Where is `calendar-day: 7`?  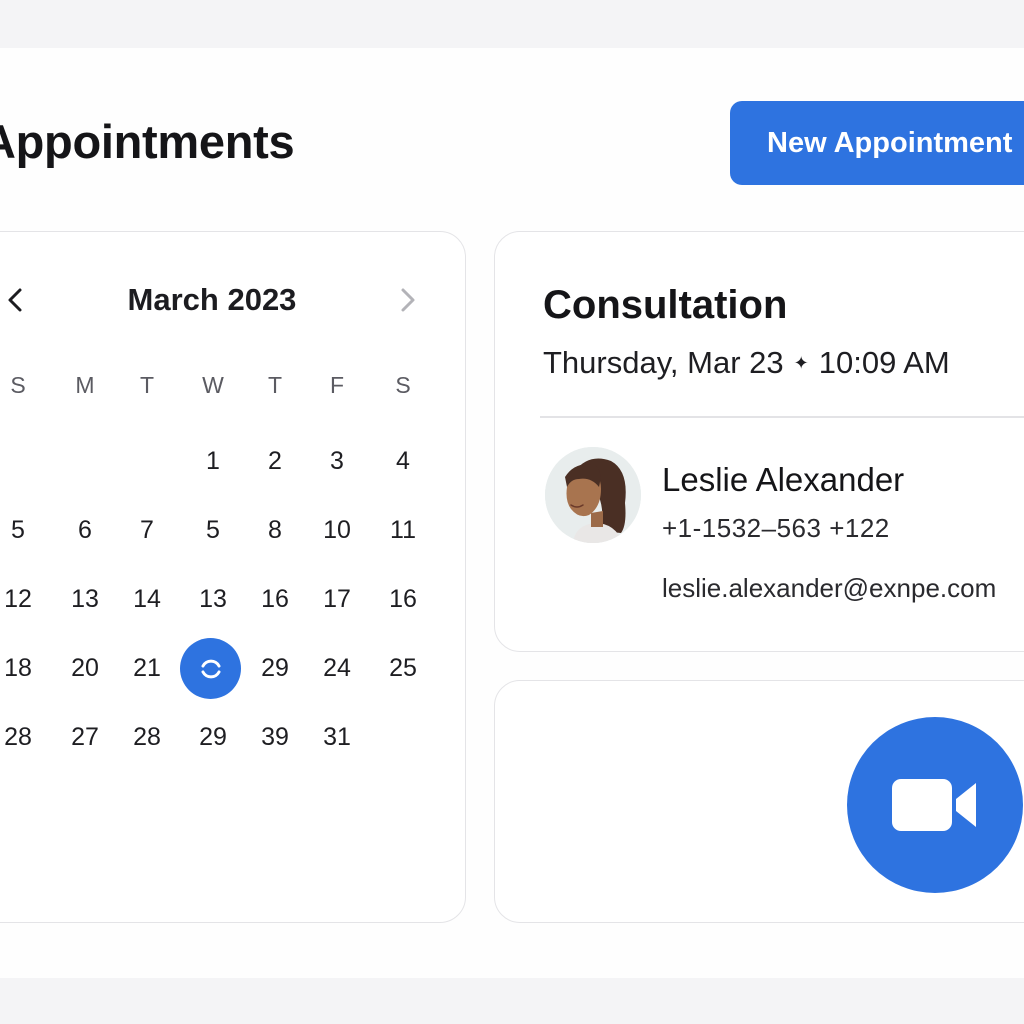
calendar-day: 7 is located at coordinates (147, 530).